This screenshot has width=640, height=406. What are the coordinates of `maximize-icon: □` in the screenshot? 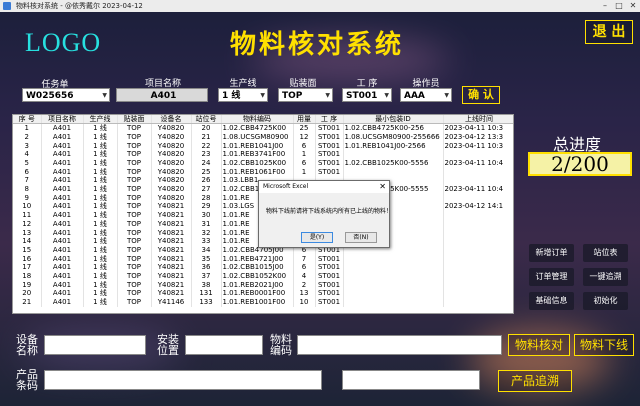 It's located at (619, 6).